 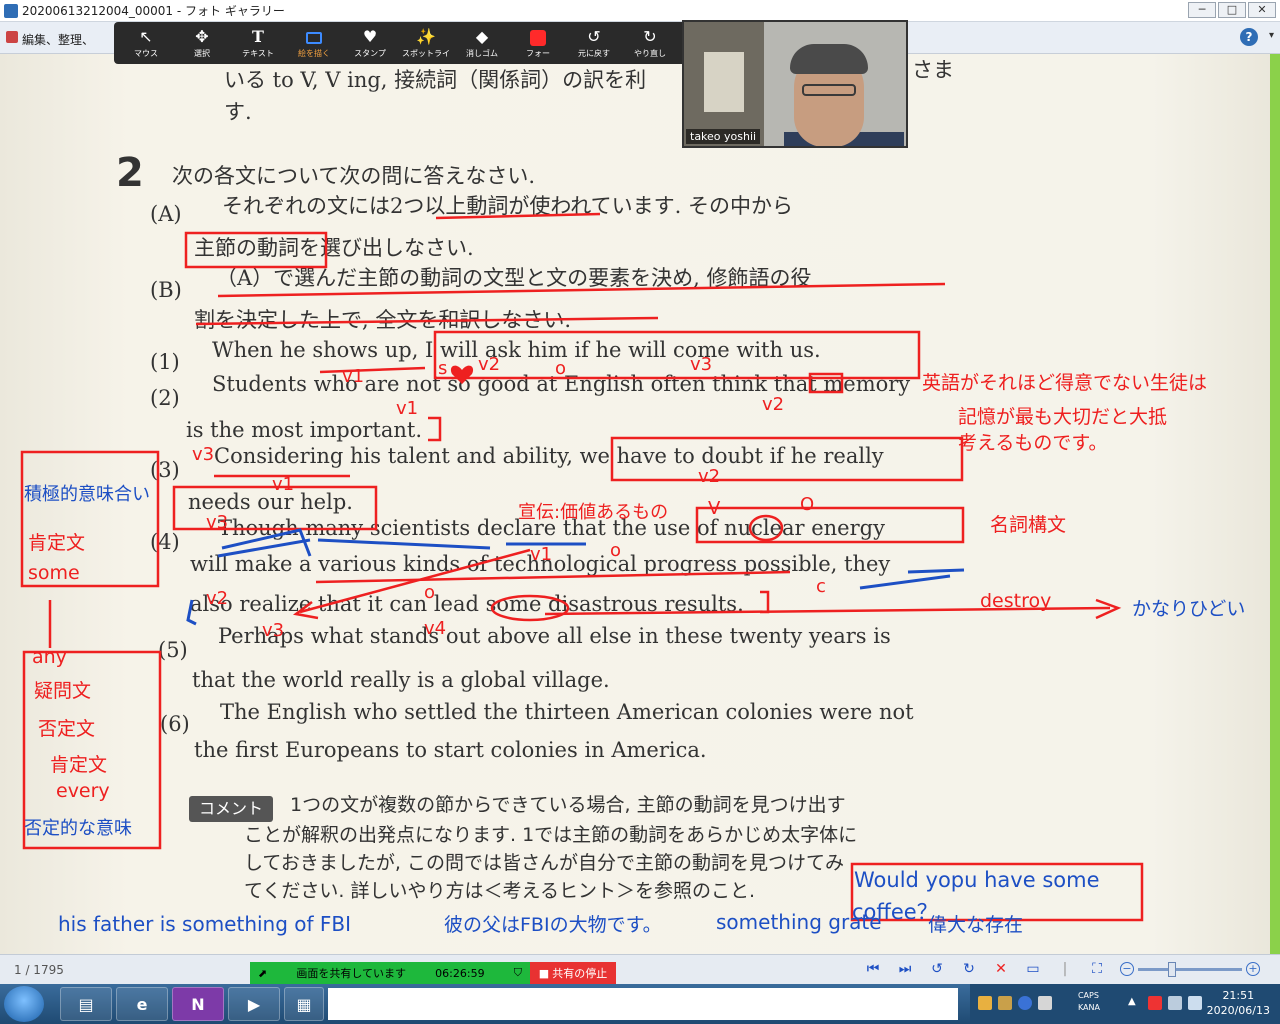 I want to click on sentence-4-number: (4), so click(x=165, y=542).